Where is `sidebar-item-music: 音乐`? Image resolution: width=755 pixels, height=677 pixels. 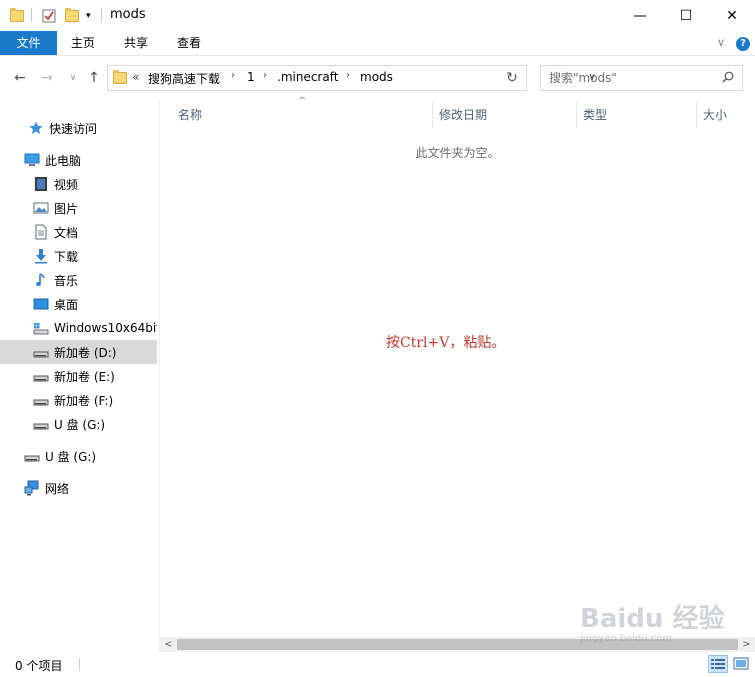 sidebar-item-music: 音乐 is located at coordinates (78, 280).